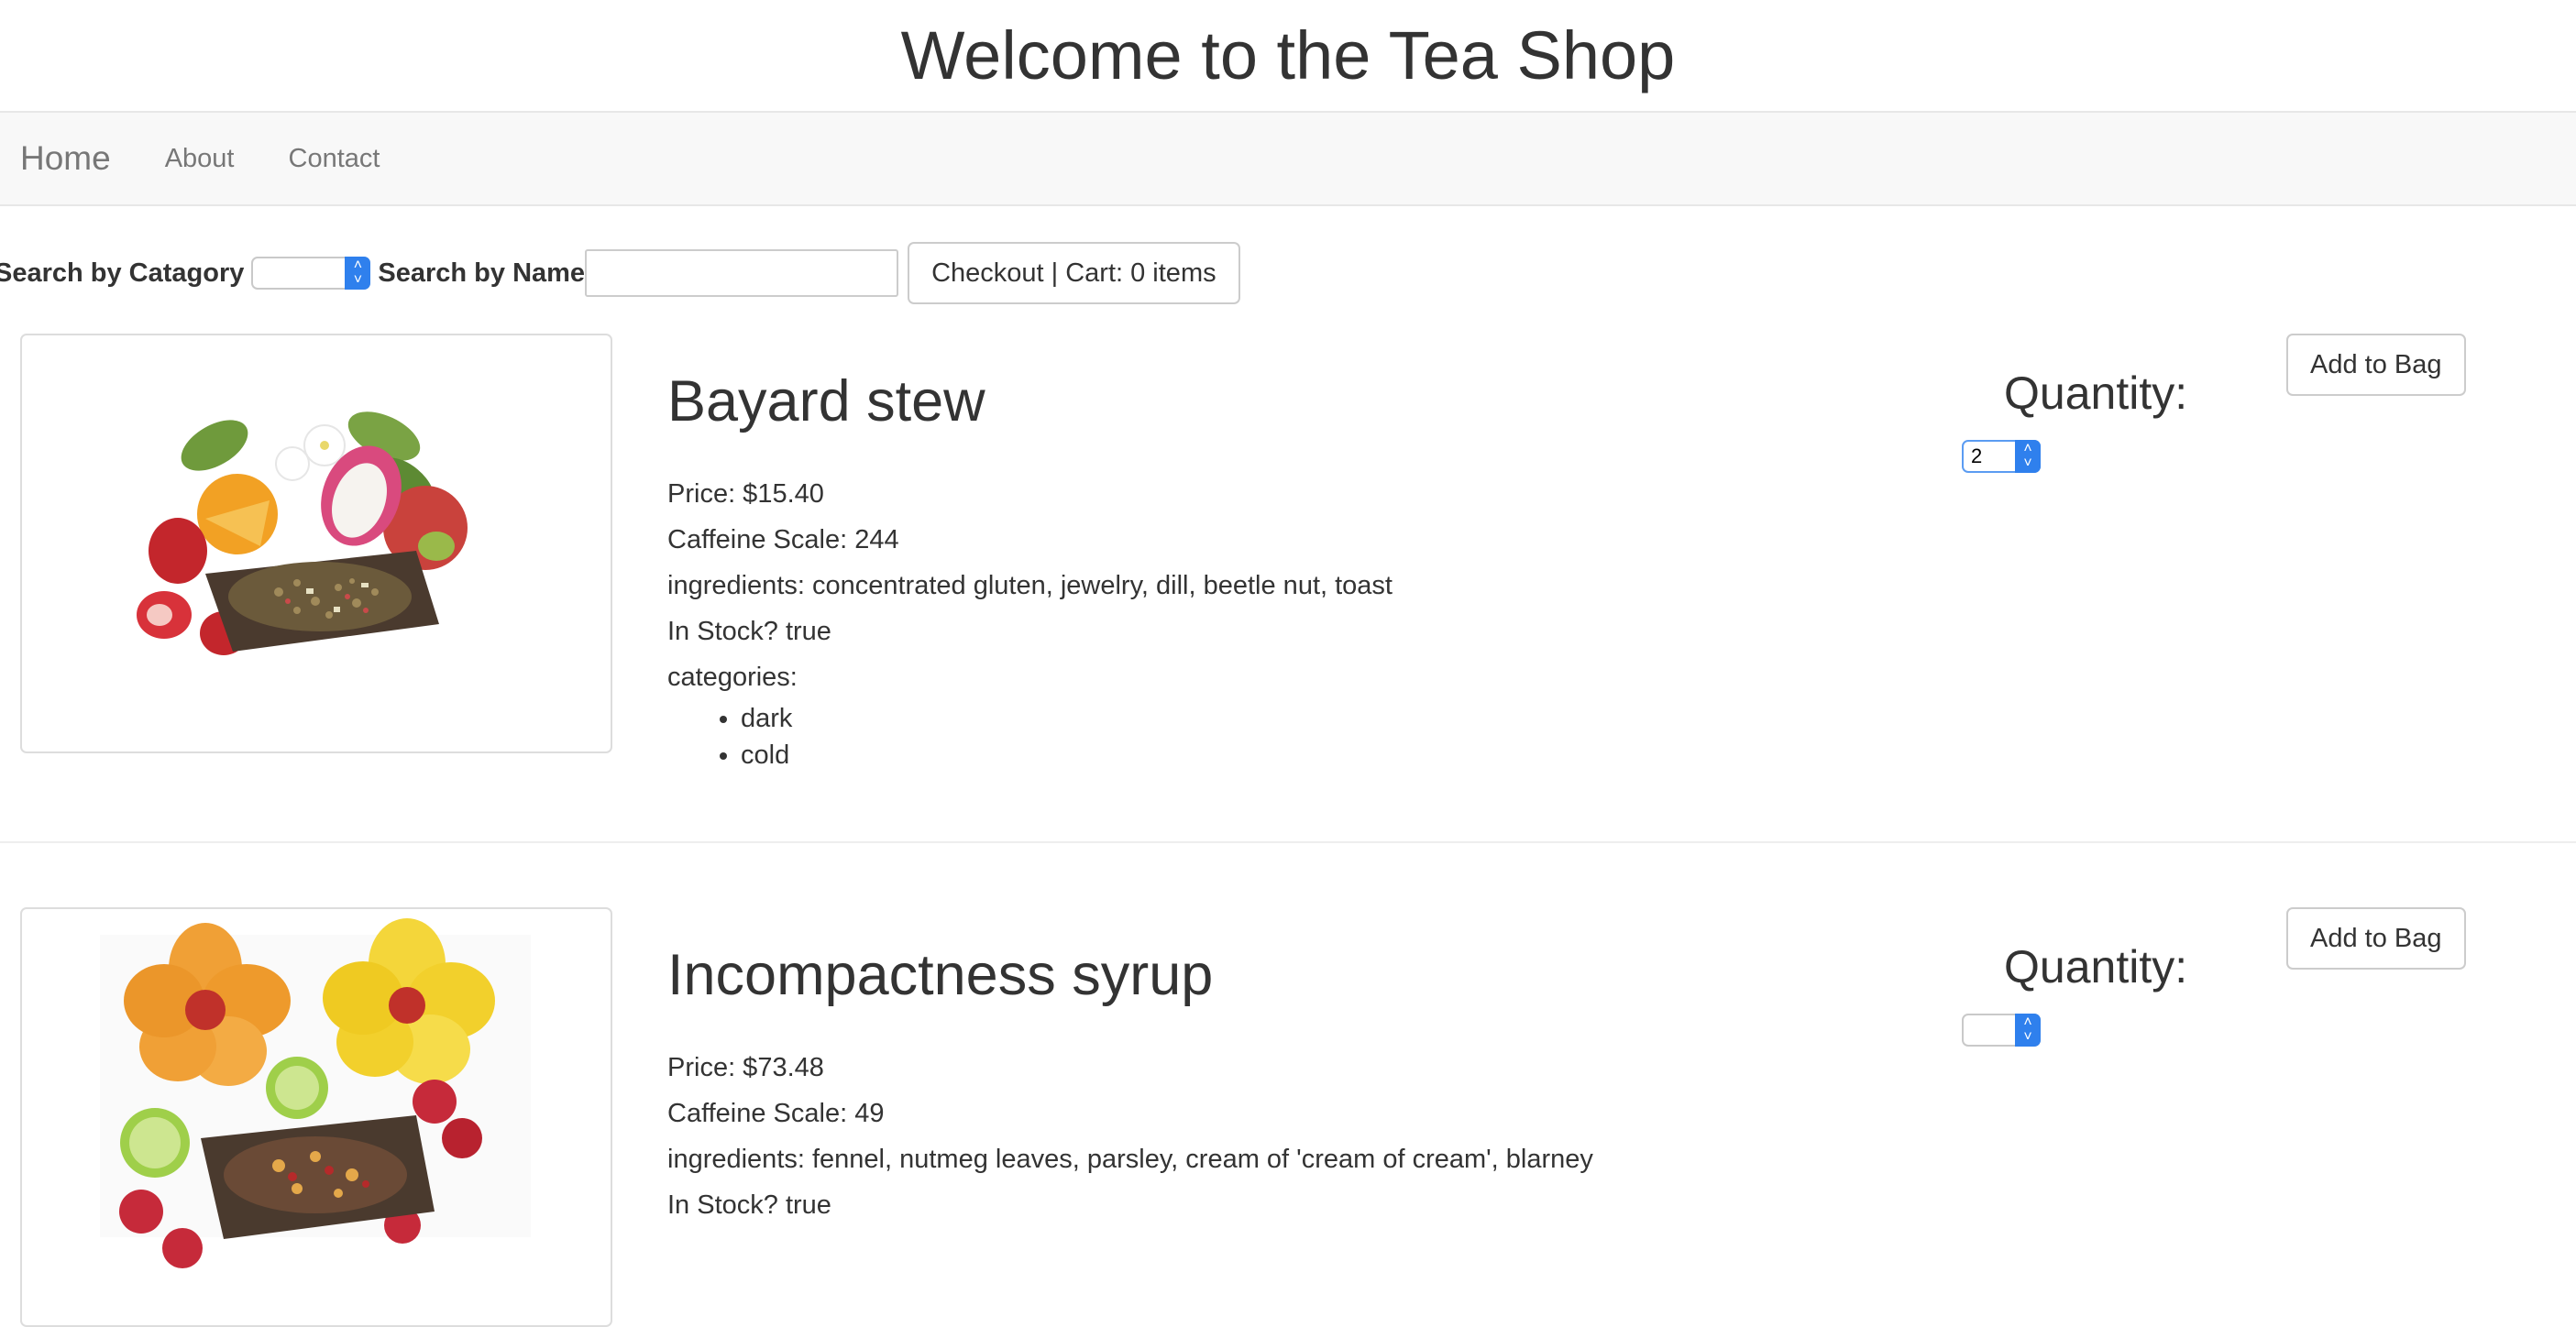  What do you see at coordinates (1288, 55) in the screenshot?
I see `page-title: Welcome to the Tea Shop` at bounding box center [1288, 55].